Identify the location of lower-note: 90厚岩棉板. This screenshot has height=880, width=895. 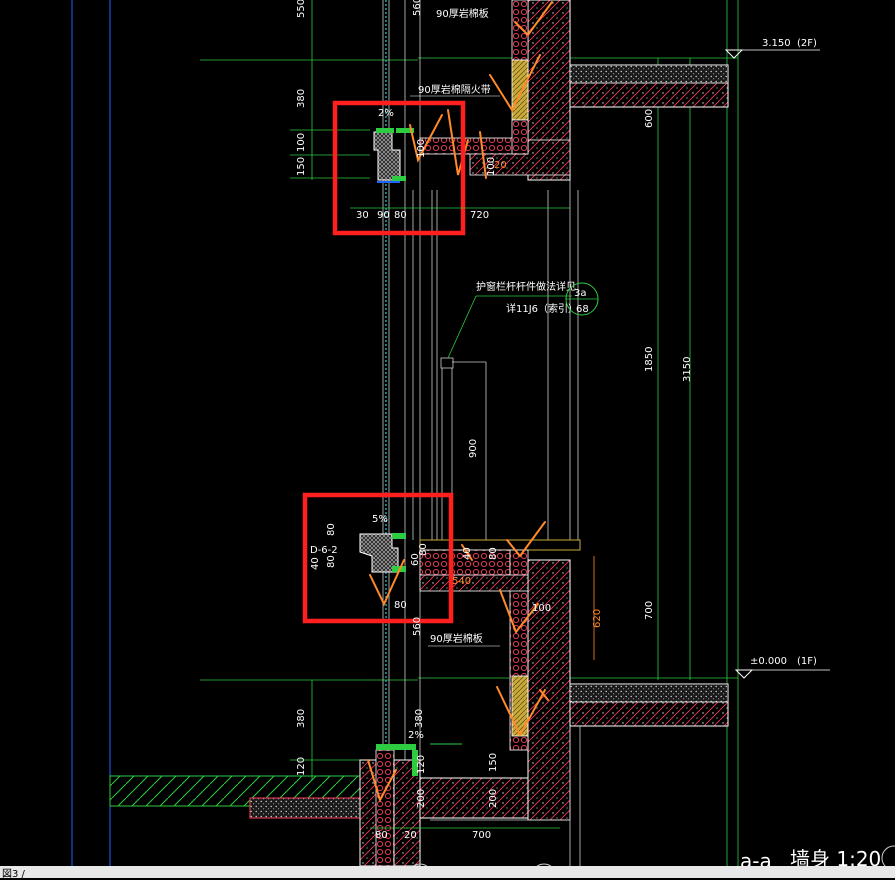
(456, 638).